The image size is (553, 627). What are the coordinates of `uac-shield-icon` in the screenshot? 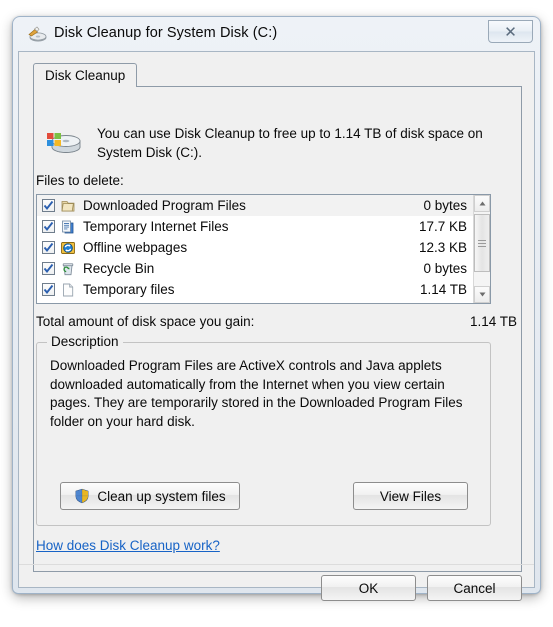 It's located at (82, 496).